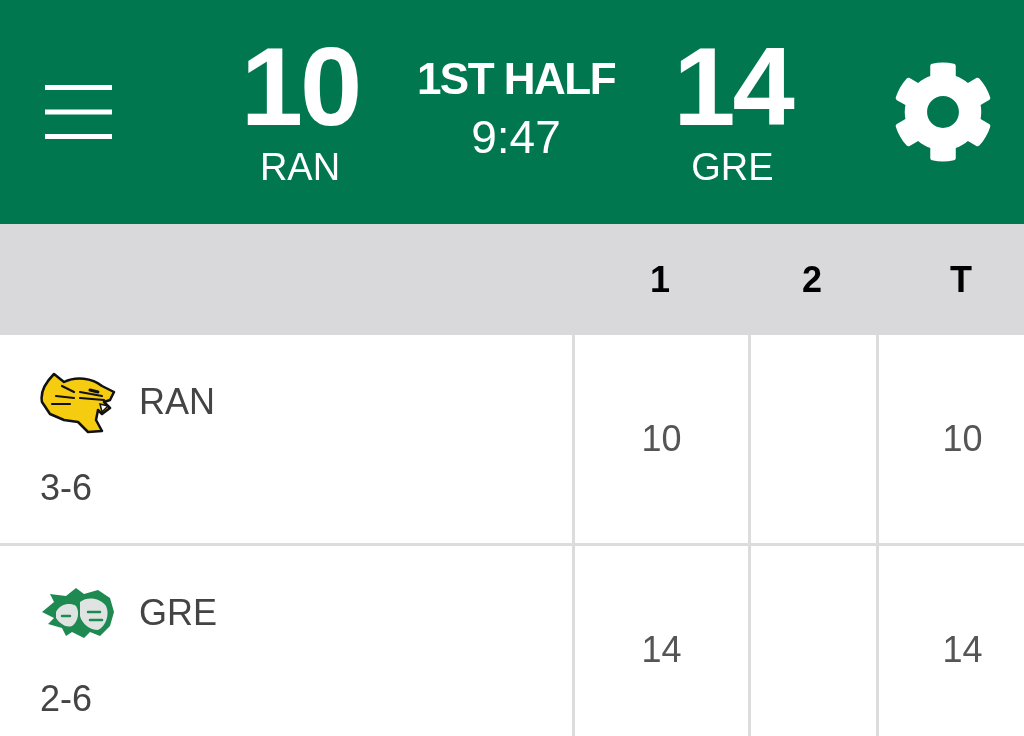 The image size is (1024, 736). What do you see at coordinates (177, 402) in the screenshot?
I see `team-name: RAN` at bounding box center [177, 402].